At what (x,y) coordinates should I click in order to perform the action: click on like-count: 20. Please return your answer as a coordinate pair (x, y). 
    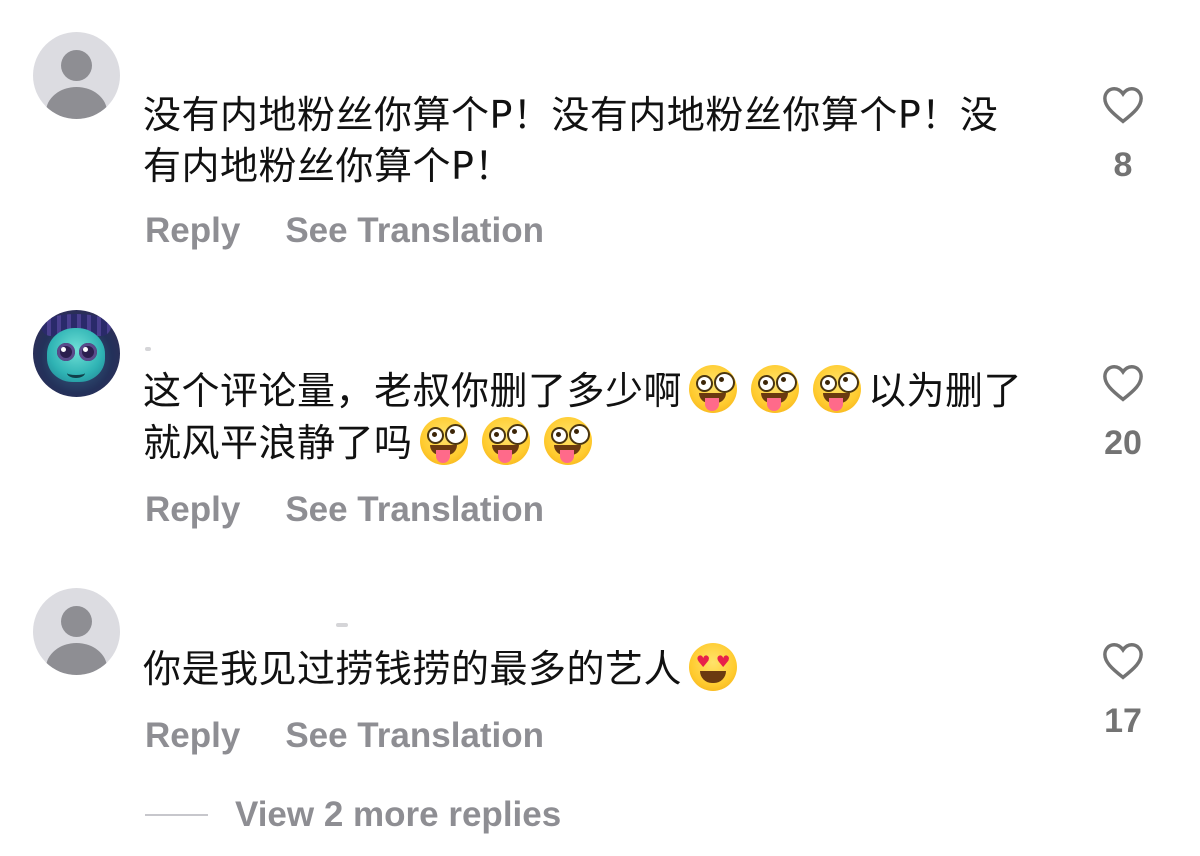
    Looking at the image, I should click on (1123, 443).